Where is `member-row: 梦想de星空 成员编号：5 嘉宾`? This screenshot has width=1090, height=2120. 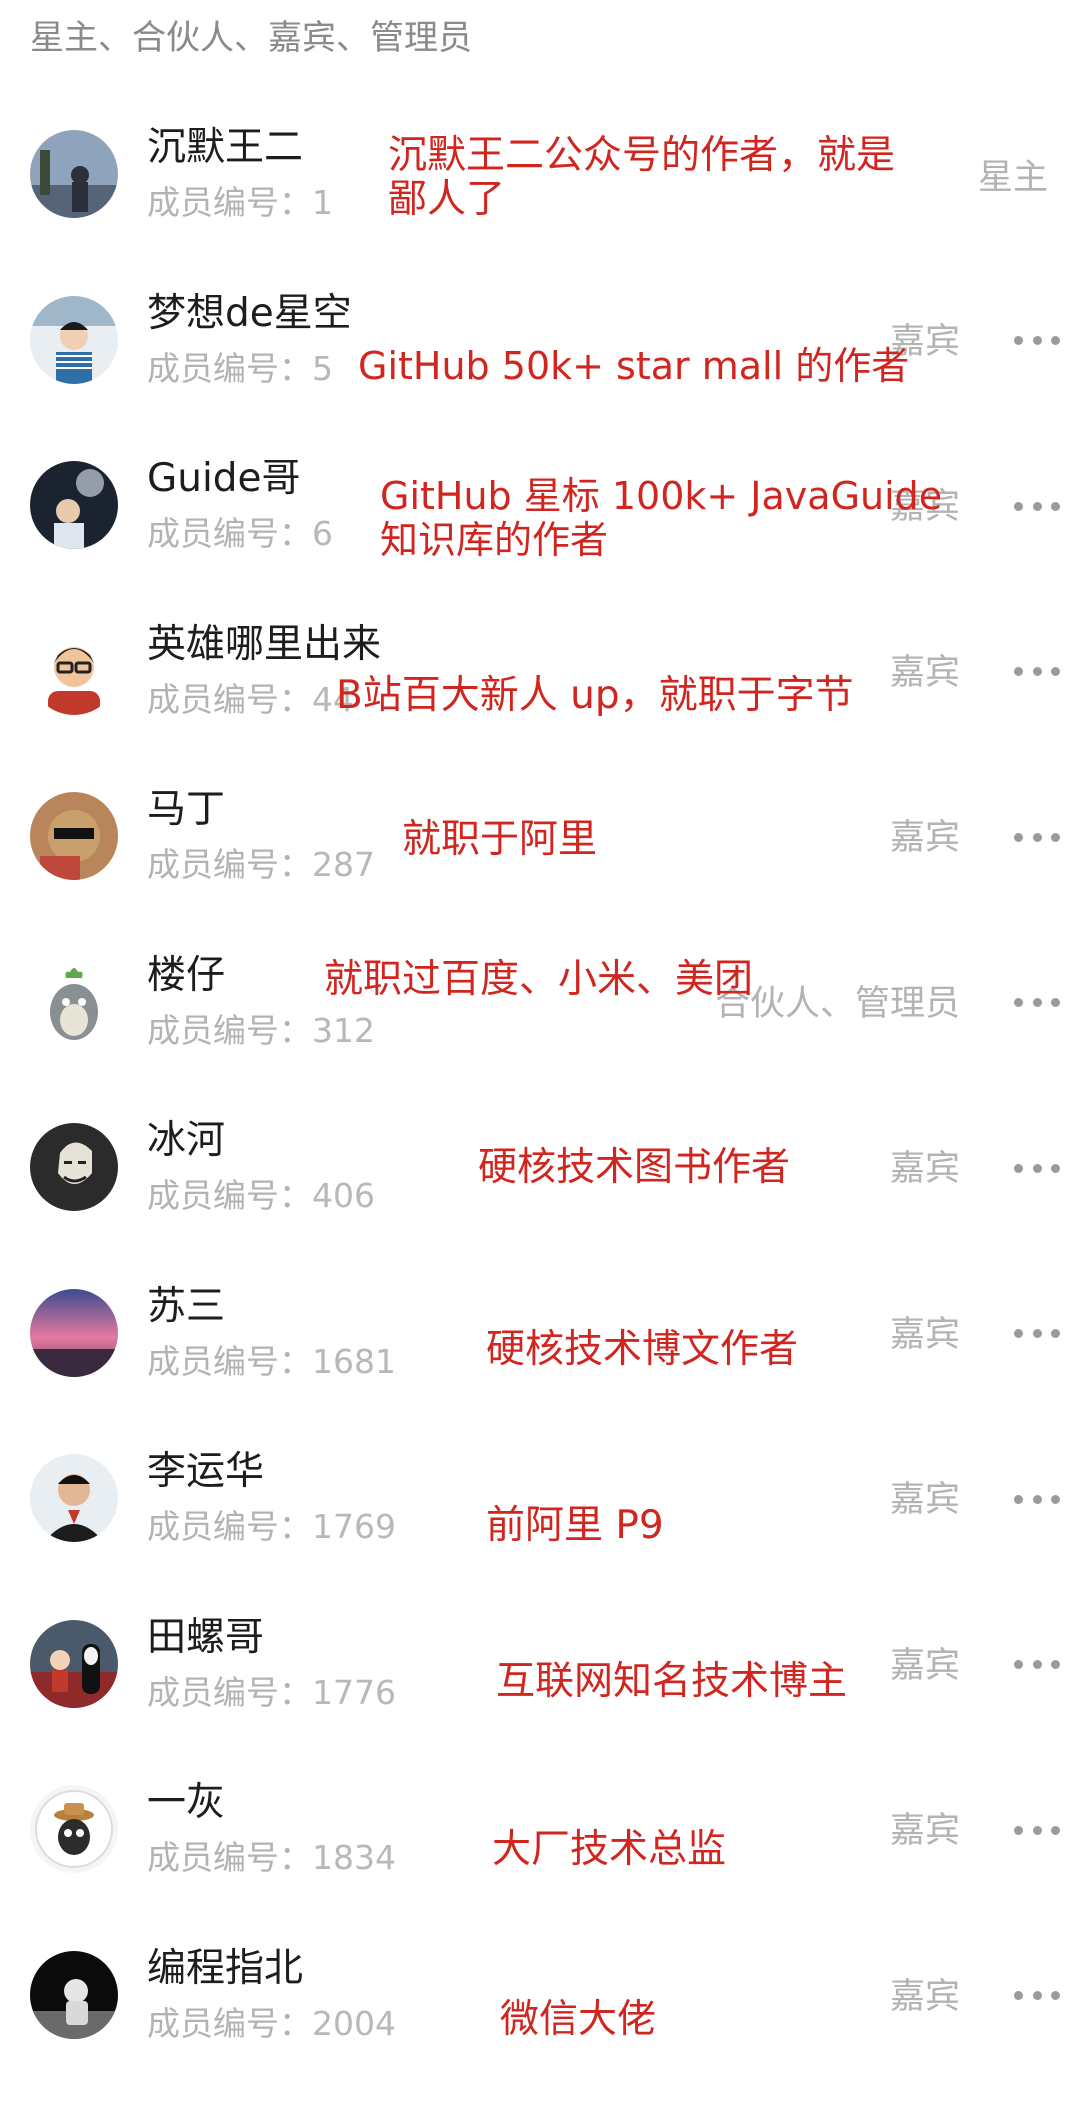
member-row: 梦想de星空 成员编号：5 嘉宾 is located at coordinates (545, 339).